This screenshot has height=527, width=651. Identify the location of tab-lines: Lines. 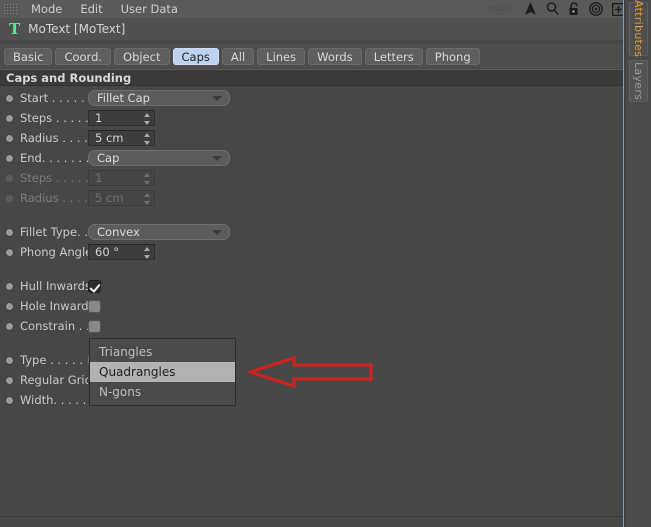
(281, 56).